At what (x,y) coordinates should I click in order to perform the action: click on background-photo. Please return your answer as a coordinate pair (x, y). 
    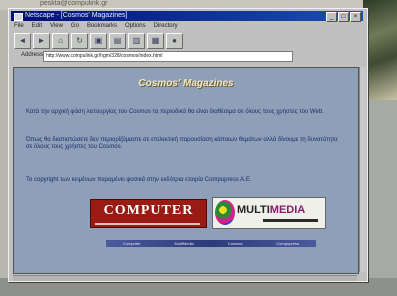
    Looking at the image, I should click on (380, 50).